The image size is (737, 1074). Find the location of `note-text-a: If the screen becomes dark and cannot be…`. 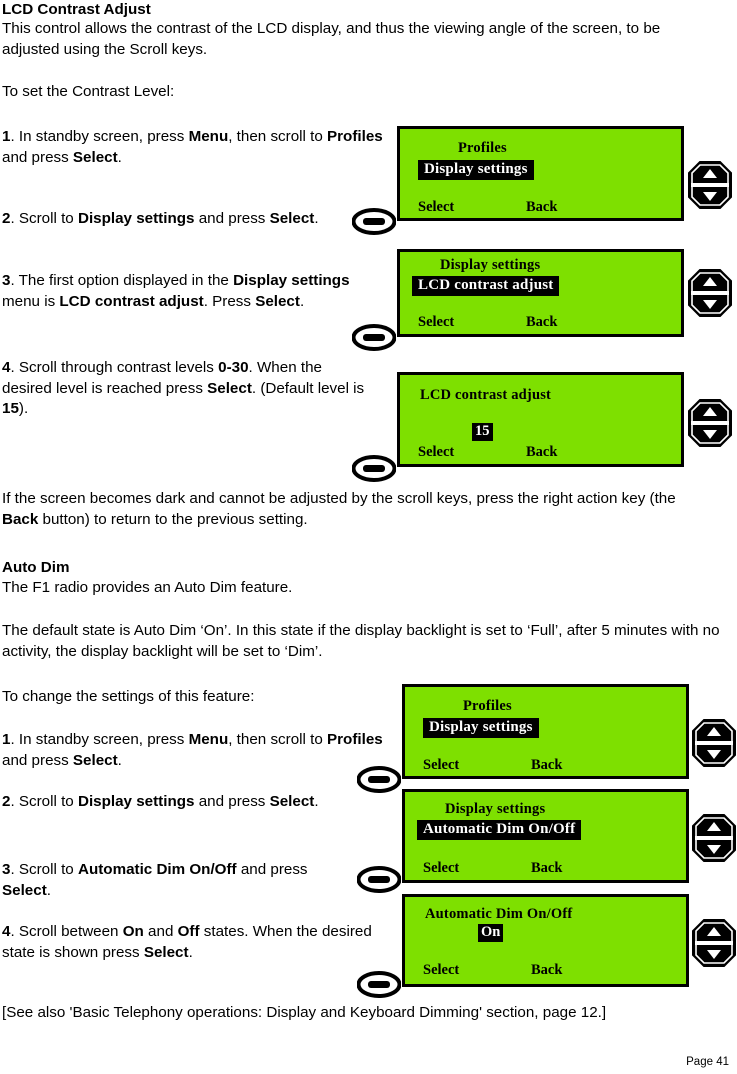

note-text-a: If the screen becomes dark and cannot be… is located at coordinates (339, 498).